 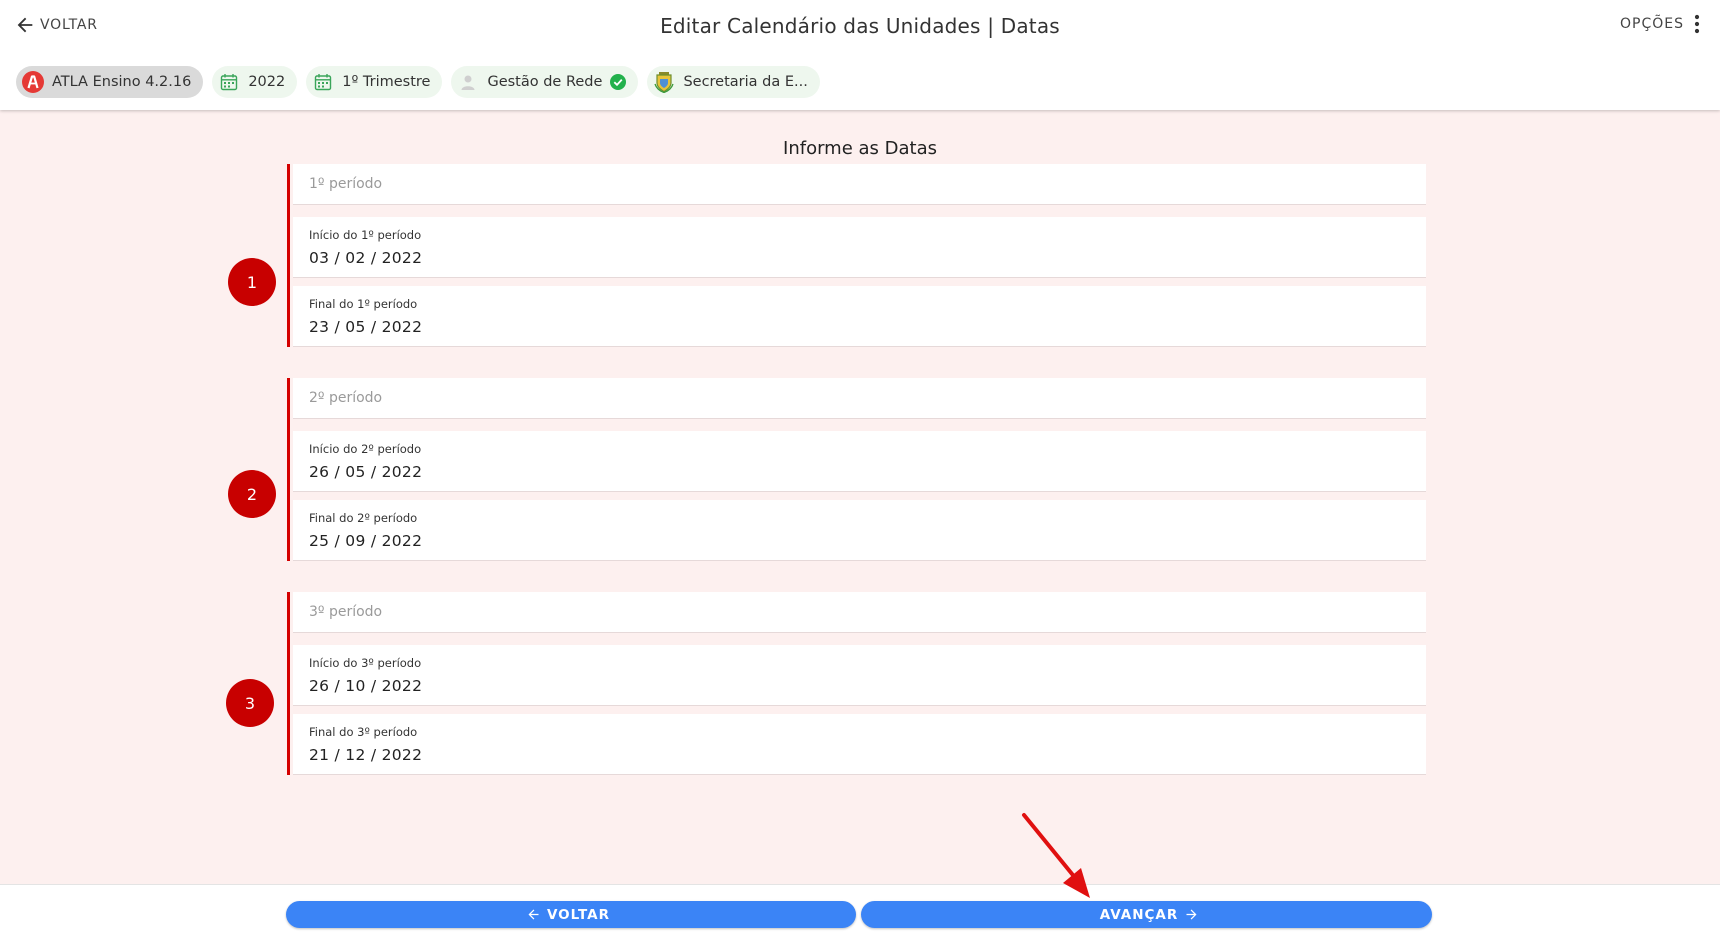 What do you see at coordinates (860, 911) in the screenshot?
I see `footer-bar: VOLTAR AVANÇAR` at bounding box center [860, 911].